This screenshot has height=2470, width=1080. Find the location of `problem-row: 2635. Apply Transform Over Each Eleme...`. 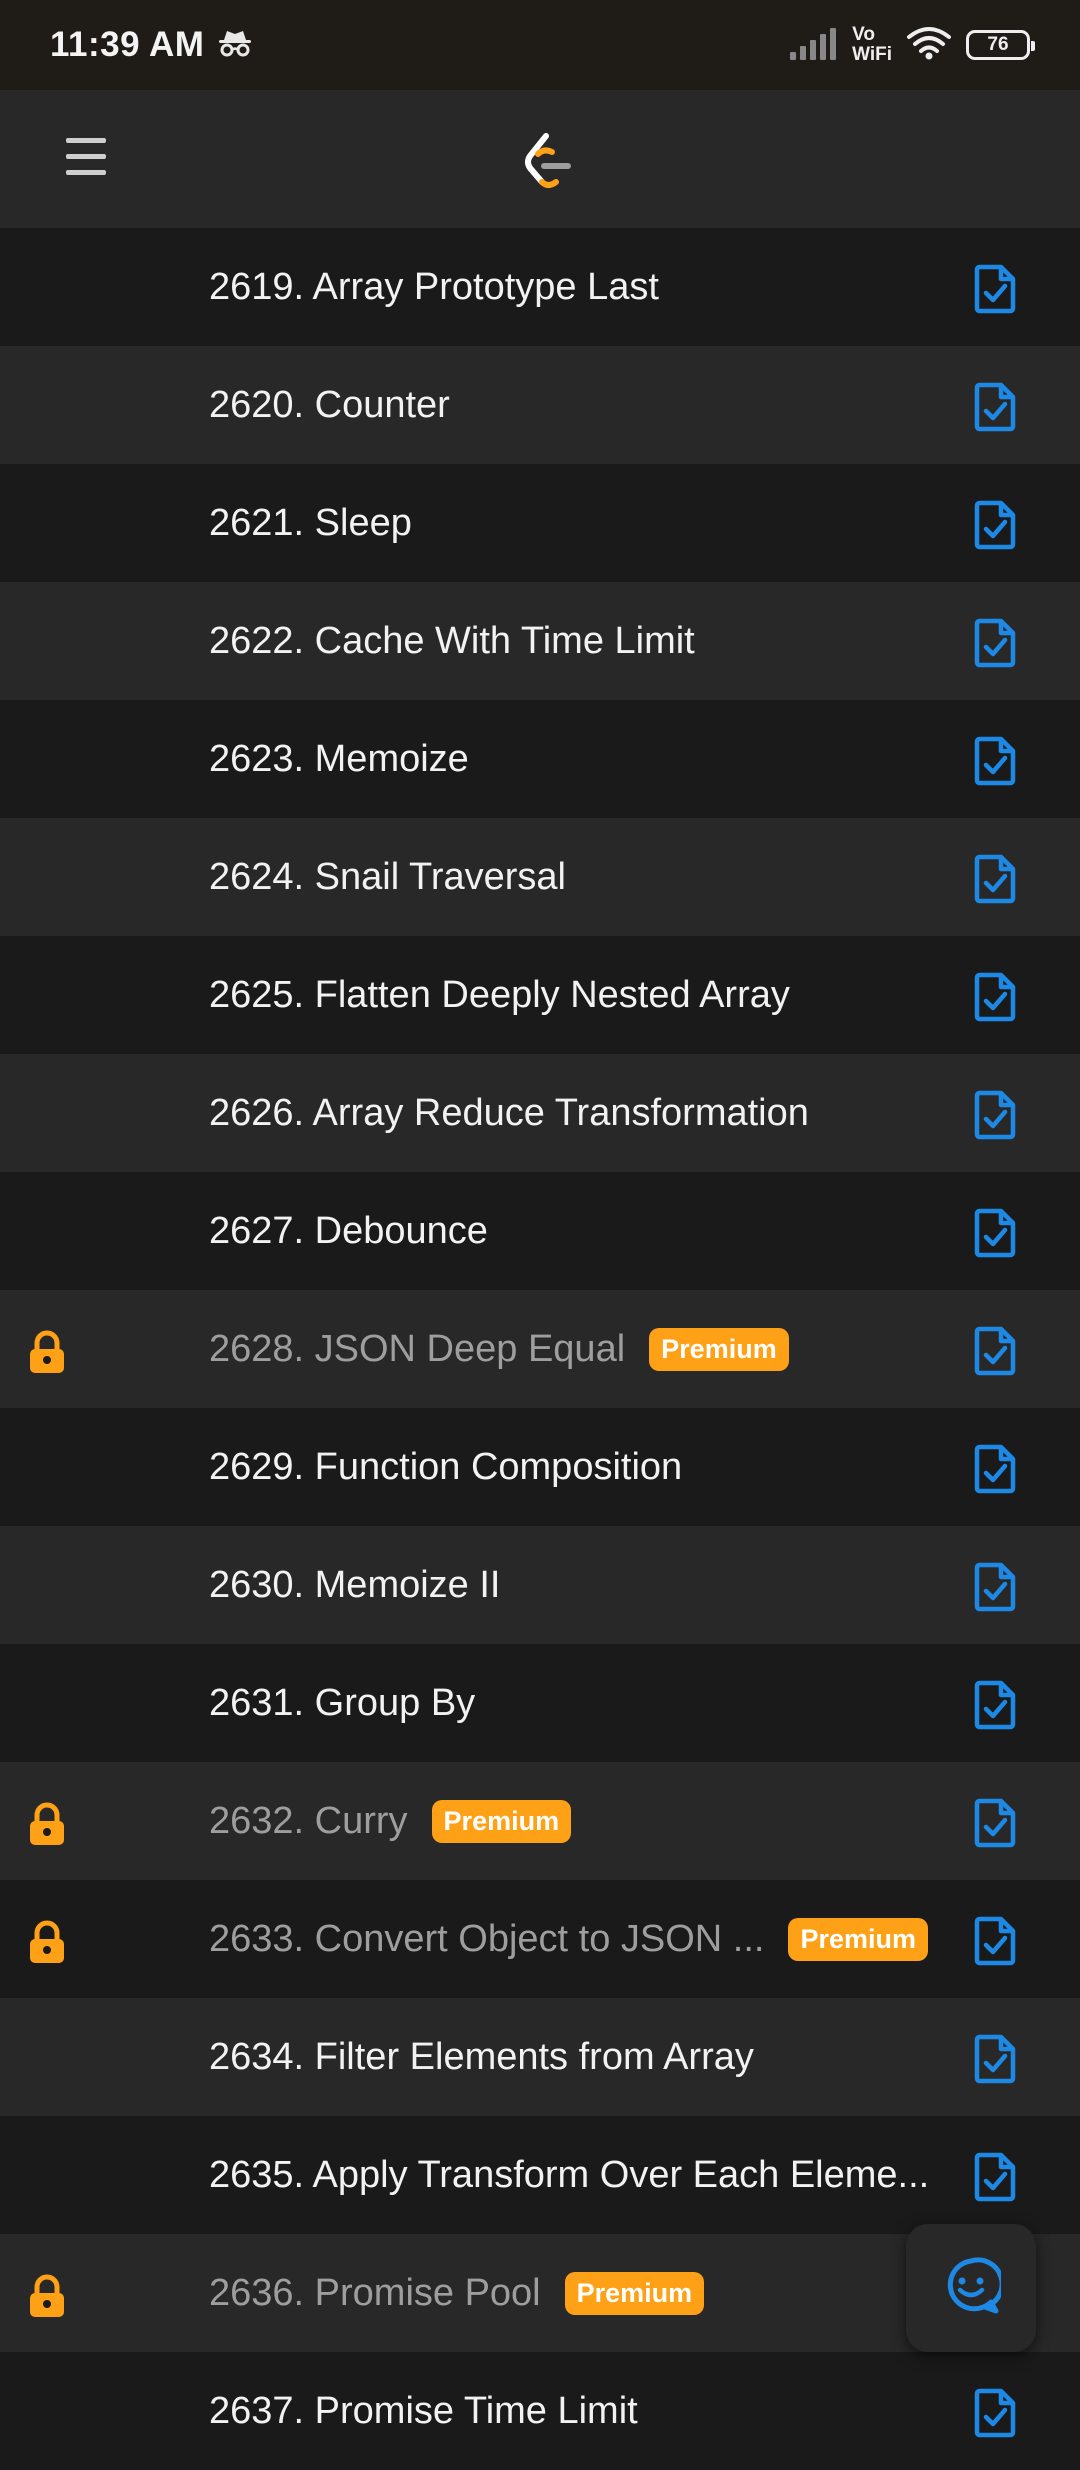

problem-row: 2635. Apply Transform Over Each Eleme... is located at coordinates (540, 2175).